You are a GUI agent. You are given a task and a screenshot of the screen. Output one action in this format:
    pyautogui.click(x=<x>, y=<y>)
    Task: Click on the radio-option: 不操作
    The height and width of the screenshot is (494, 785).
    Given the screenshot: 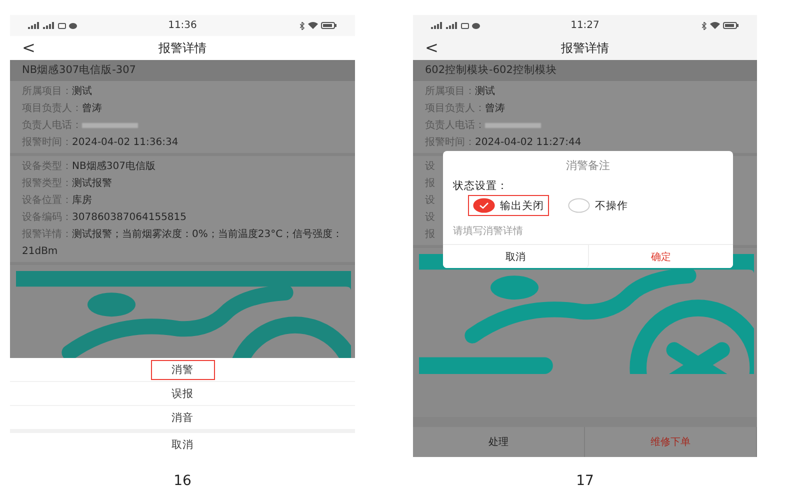 What is the action you would take?
    pyautogui.click(x=598, y=205)
    